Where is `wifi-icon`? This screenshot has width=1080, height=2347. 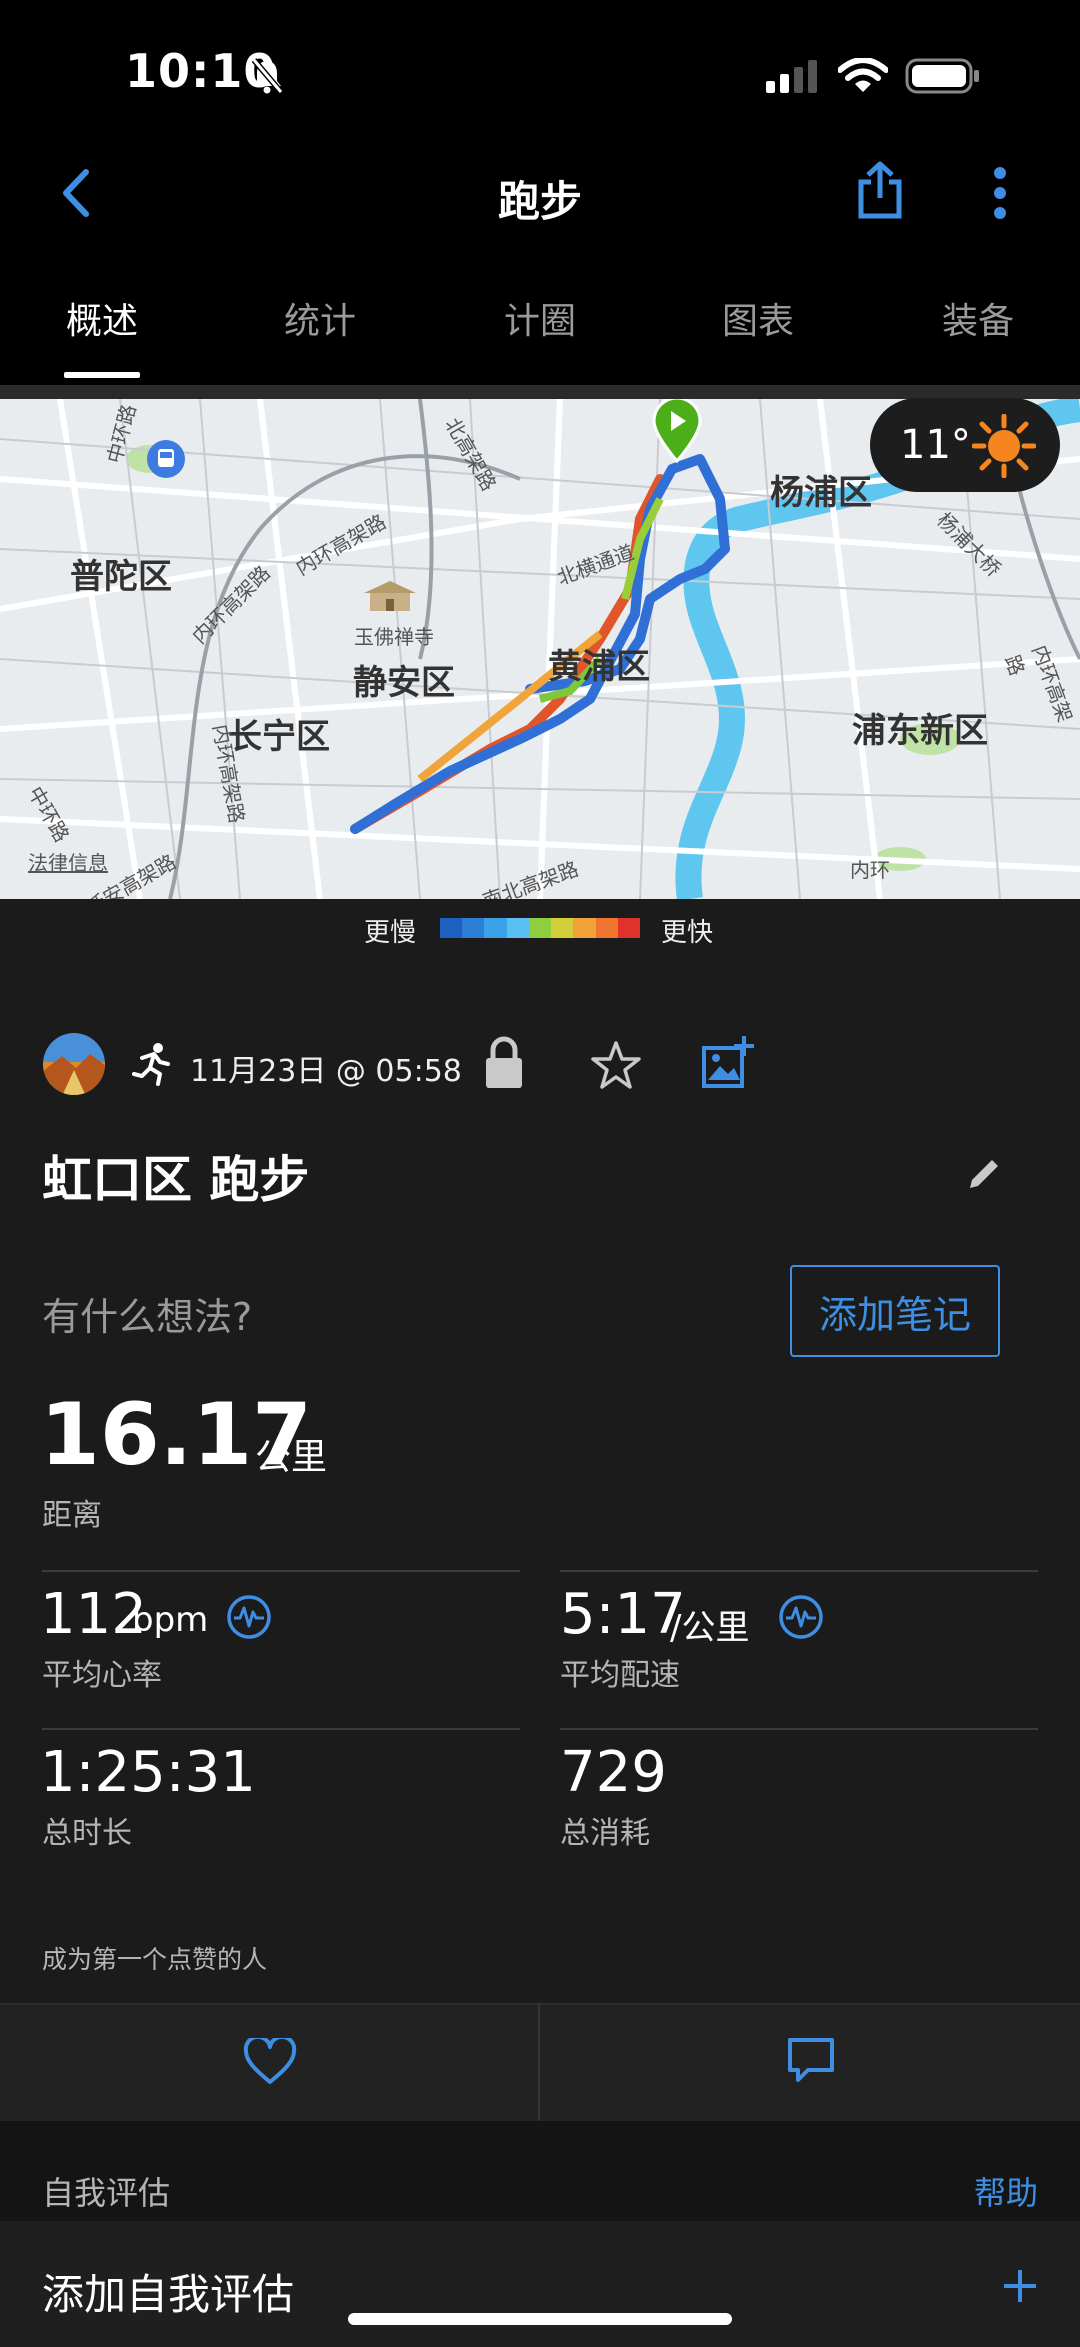
wifi-icon is located at coordinates (863, 75).